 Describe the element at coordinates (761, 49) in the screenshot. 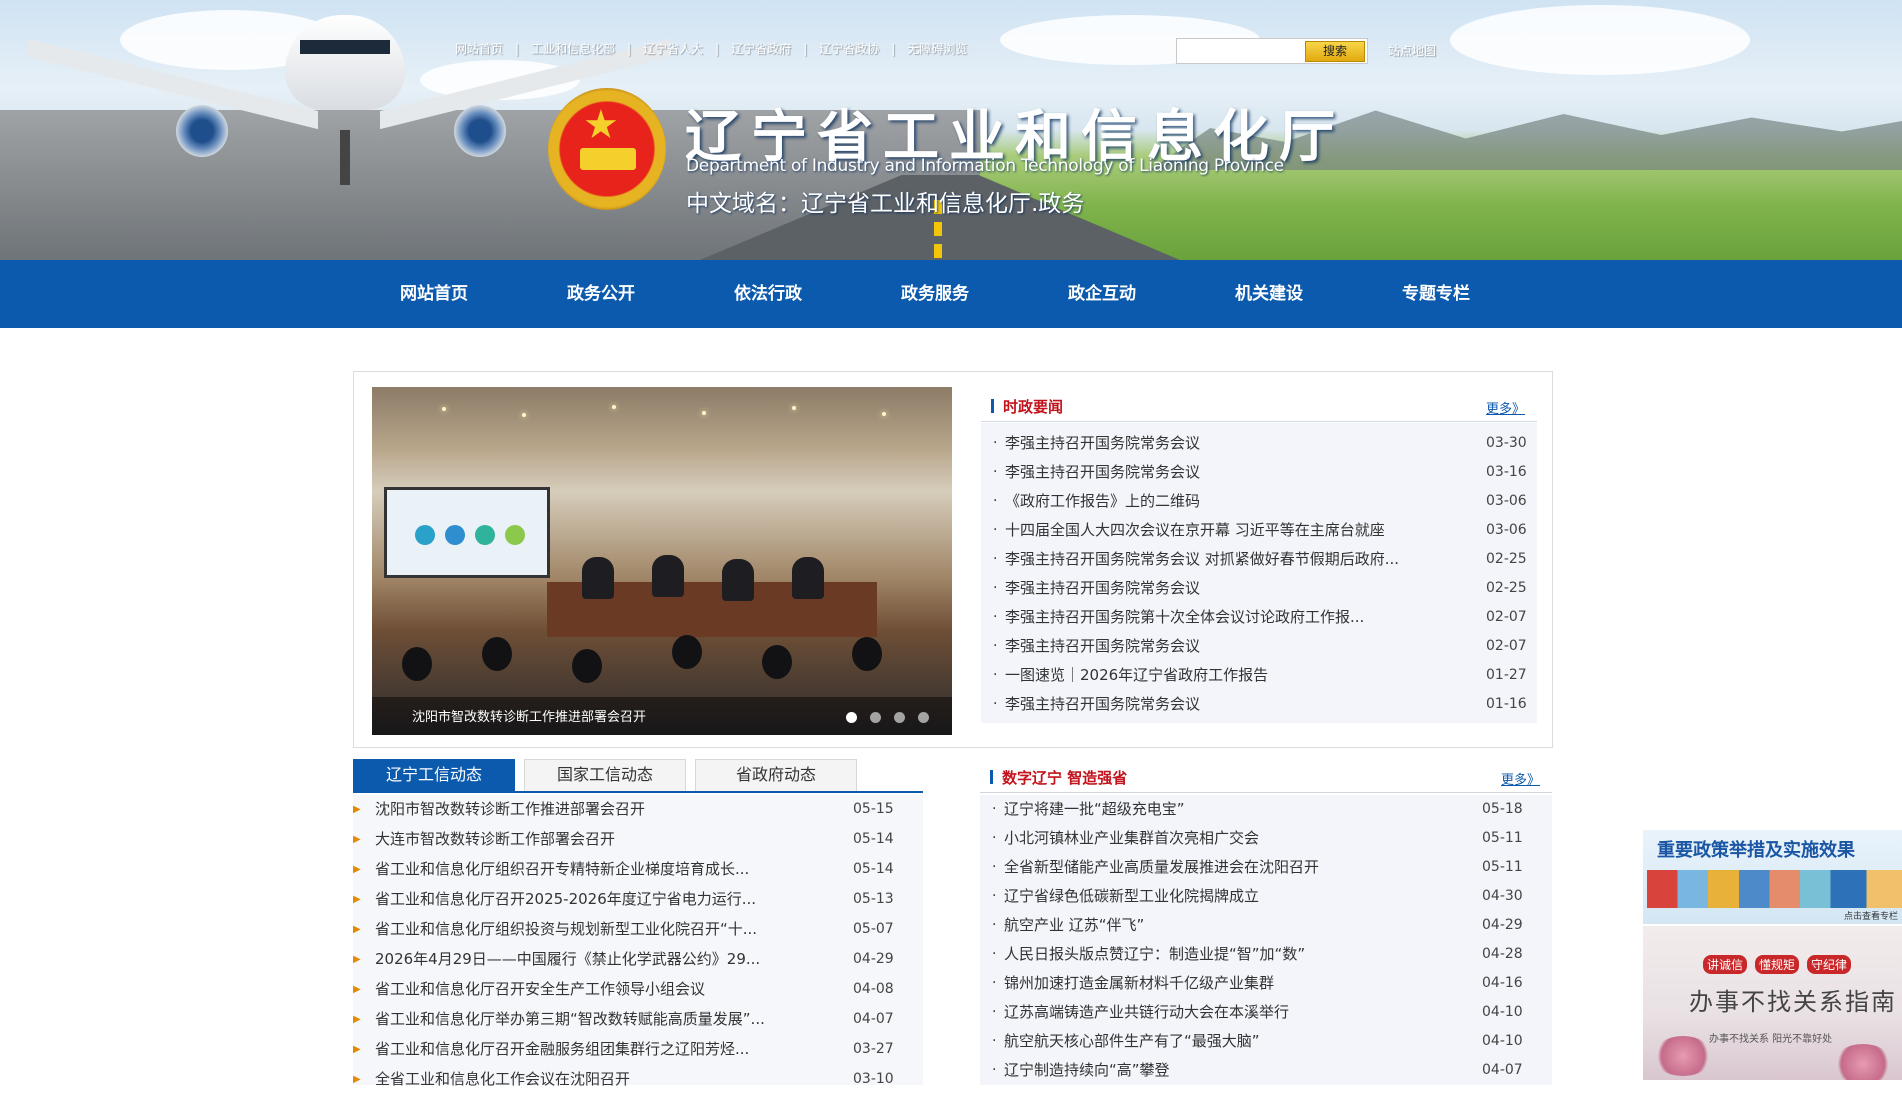

I see `top-link: 辽宁省政府` at that location.